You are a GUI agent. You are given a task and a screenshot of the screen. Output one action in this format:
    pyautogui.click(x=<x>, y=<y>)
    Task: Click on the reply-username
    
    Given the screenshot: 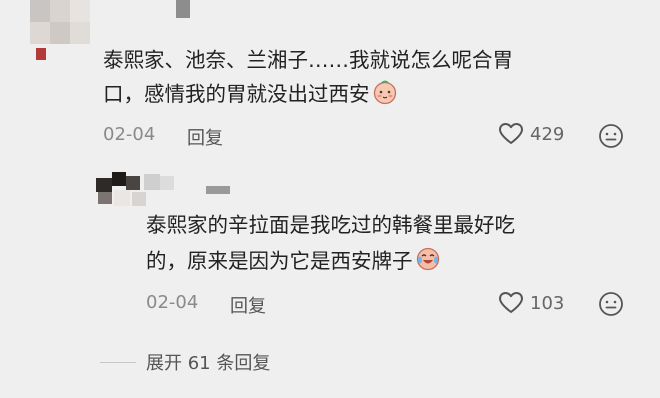 What is the action you would take?
    pyautogui.click(x=218, y=190)
    